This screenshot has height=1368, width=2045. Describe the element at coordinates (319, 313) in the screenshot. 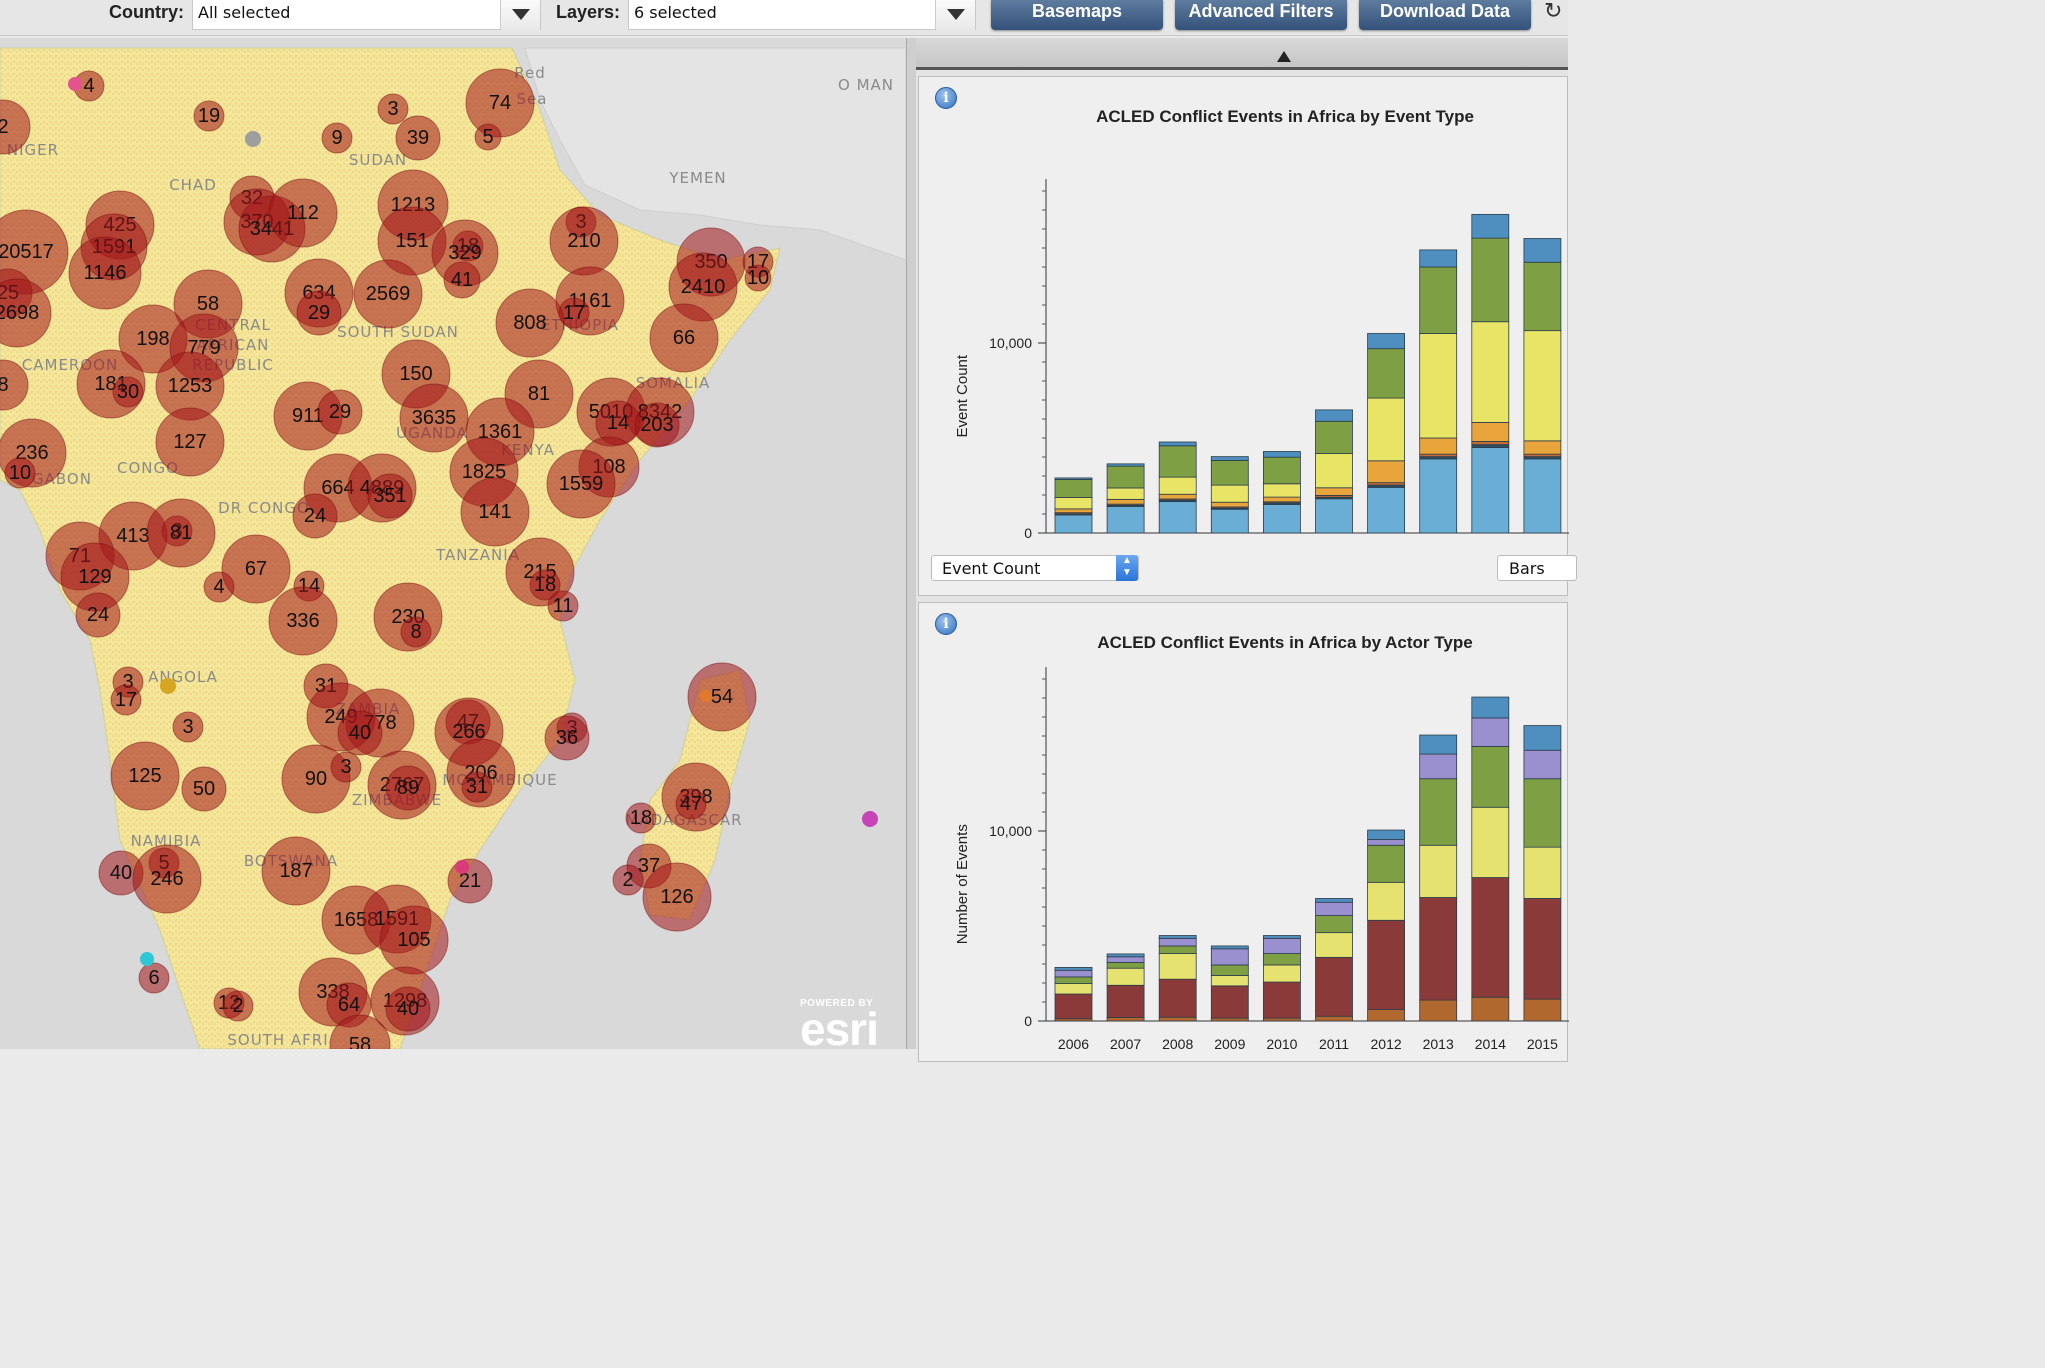

I see `event-cluster-bubble: 29` at that location.